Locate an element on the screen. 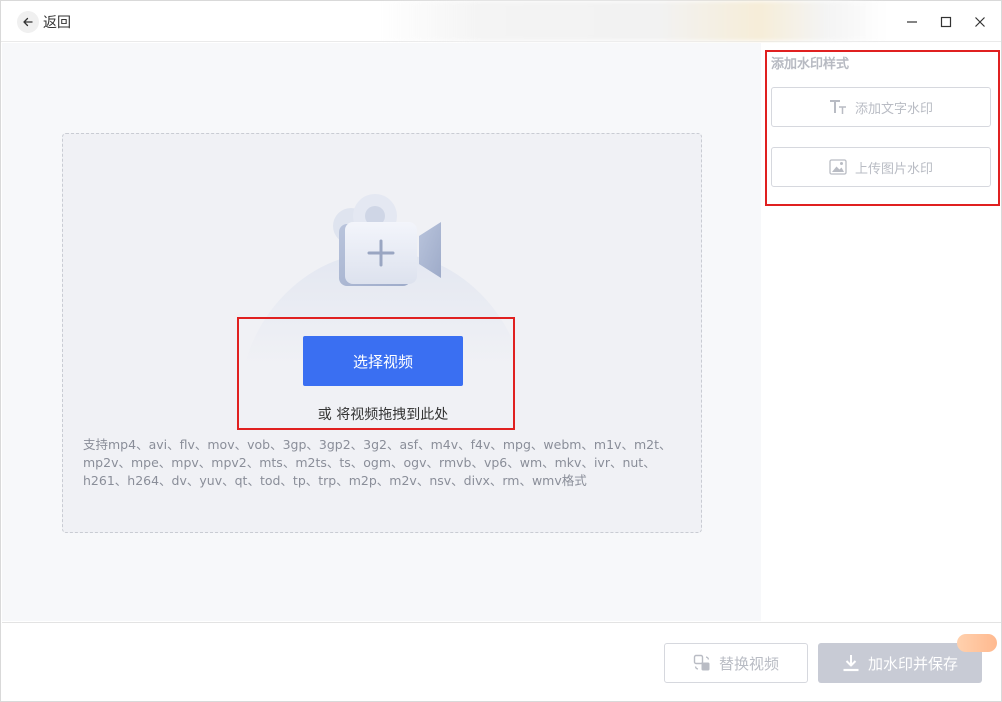 The image size is (1002, 702). title-bar: 返回 is located at coordinates (501, 21).